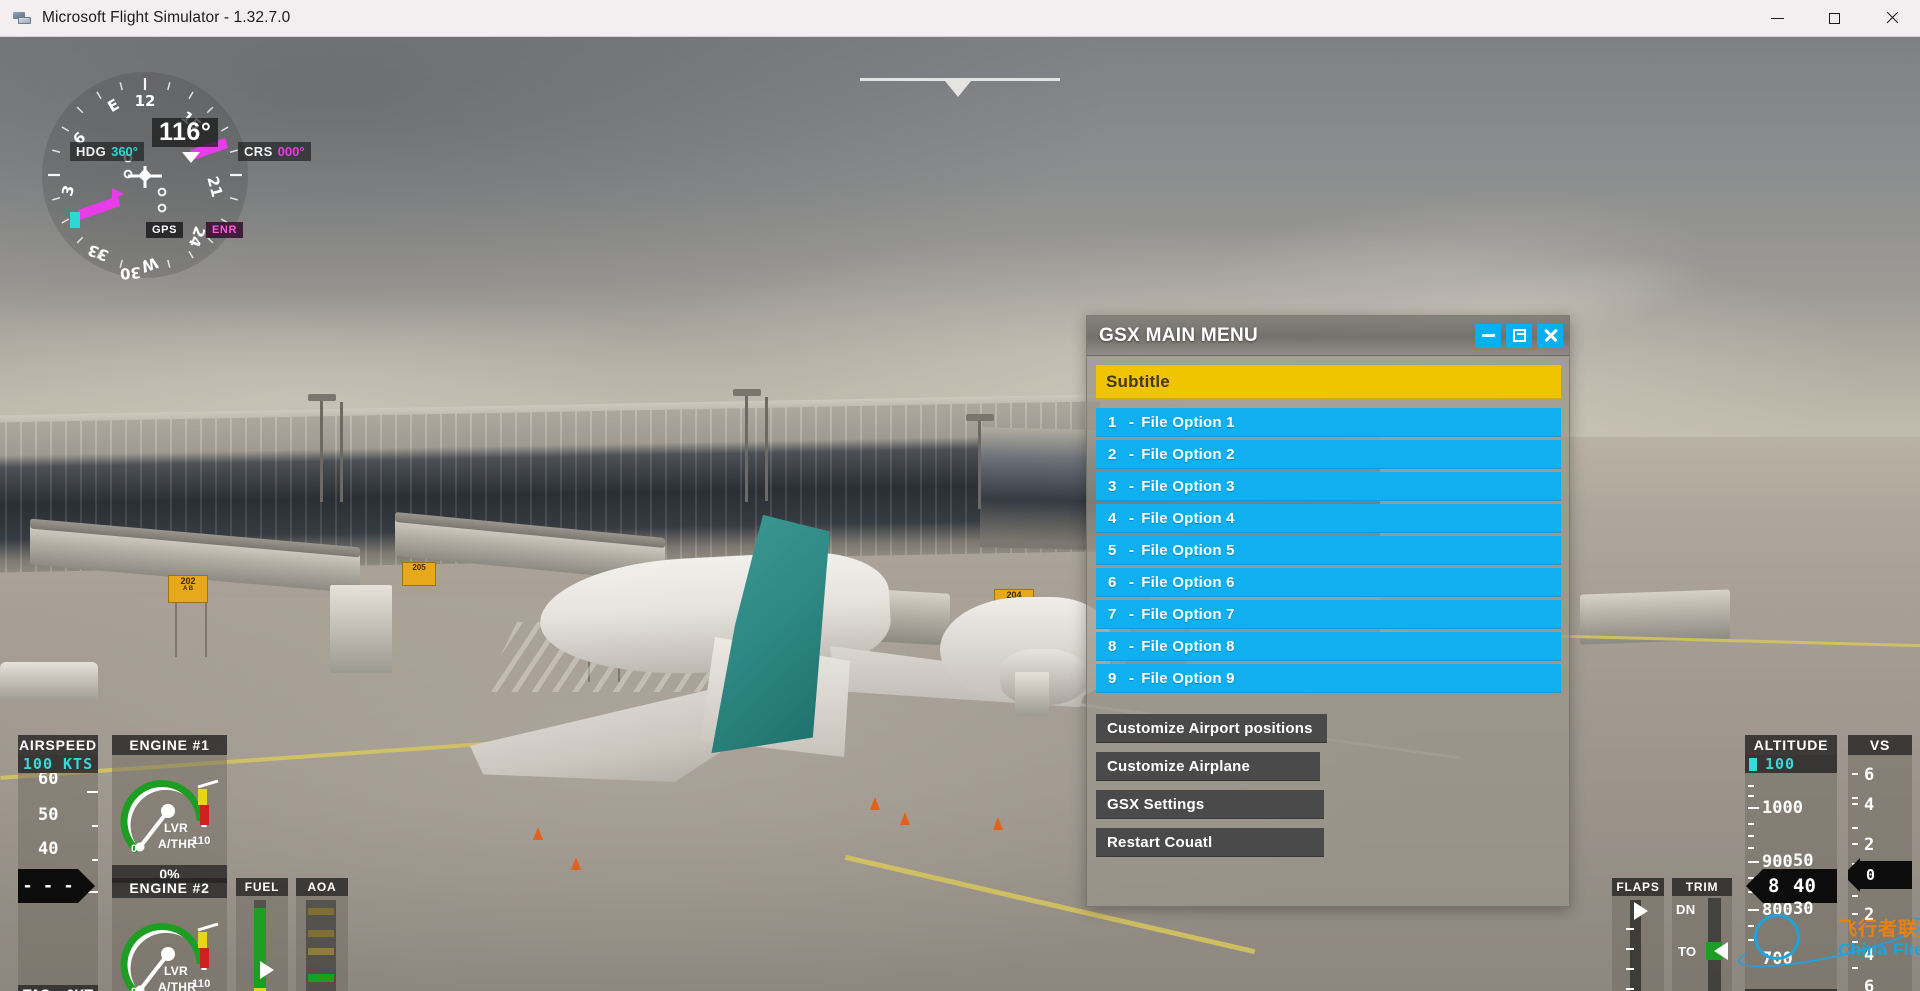 The height and width of the screenshot is (991, 1920). I want to click on fuel-gauge, so click(262, 943).